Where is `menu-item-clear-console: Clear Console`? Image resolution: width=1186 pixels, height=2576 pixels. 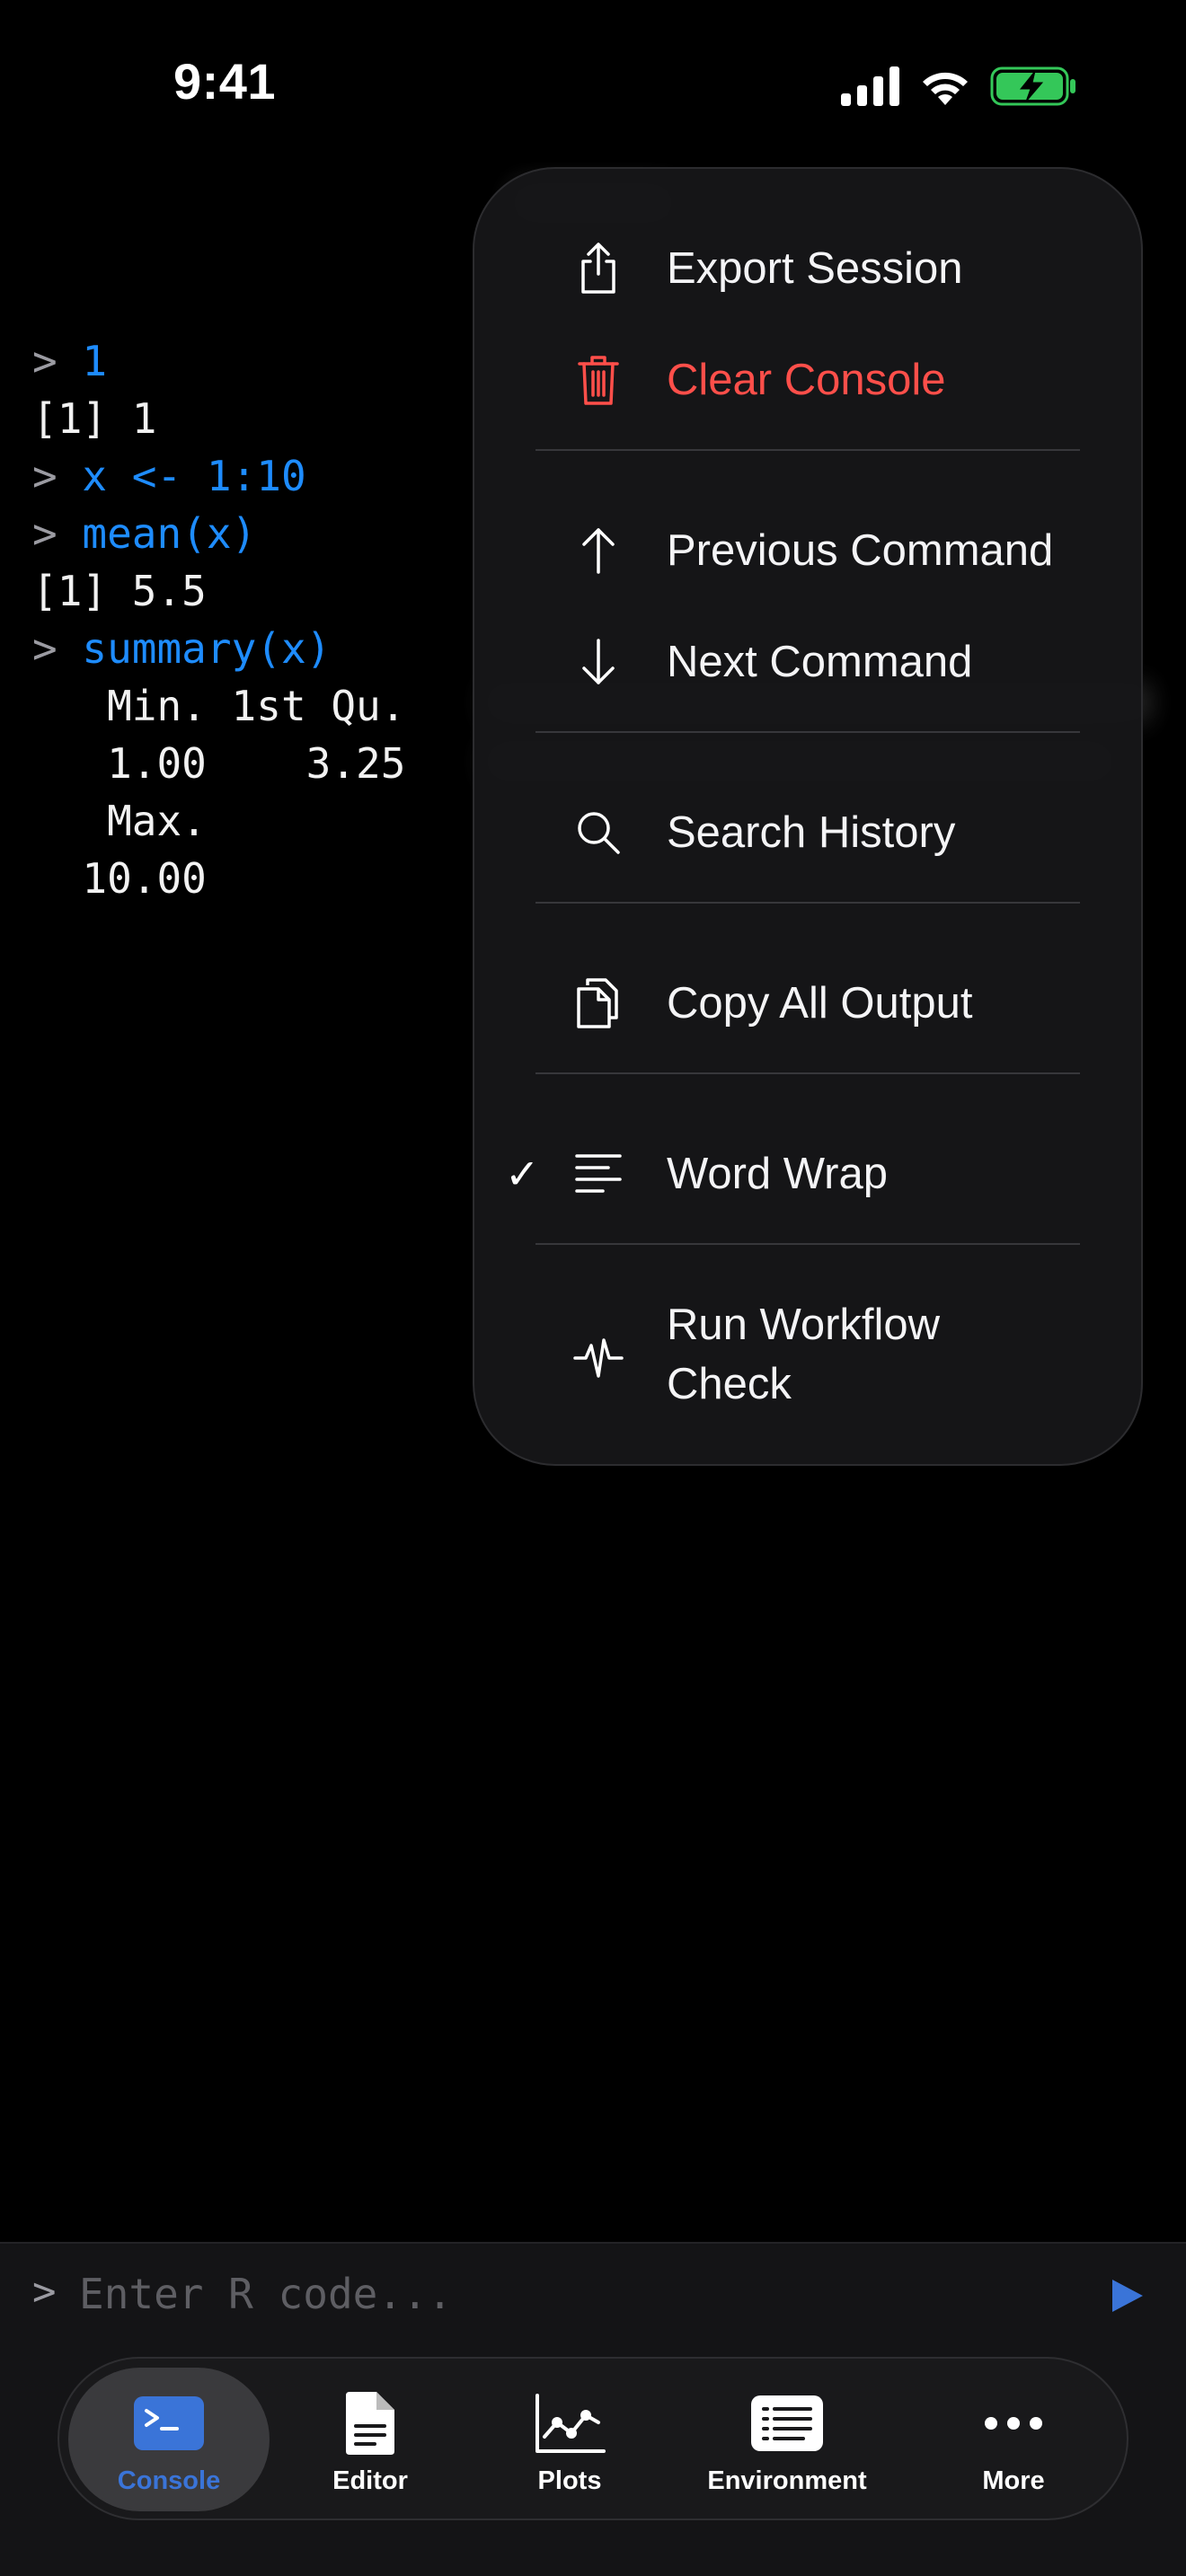
menu-item-clear-console: Clear Console is located at coordinates (809, 380).